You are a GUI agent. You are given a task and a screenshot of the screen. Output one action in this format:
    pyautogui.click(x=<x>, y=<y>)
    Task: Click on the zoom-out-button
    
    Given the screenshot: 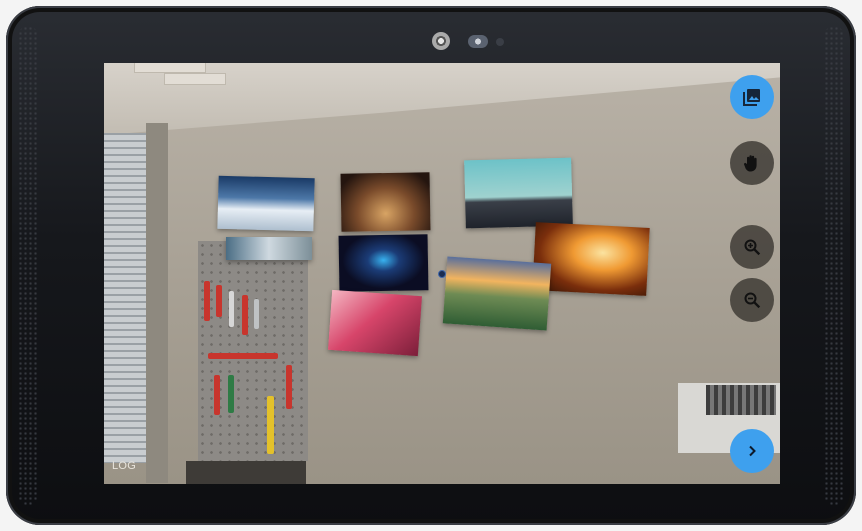 What is the action you would take?
    pyautogui.click(x=752, y=300)
    